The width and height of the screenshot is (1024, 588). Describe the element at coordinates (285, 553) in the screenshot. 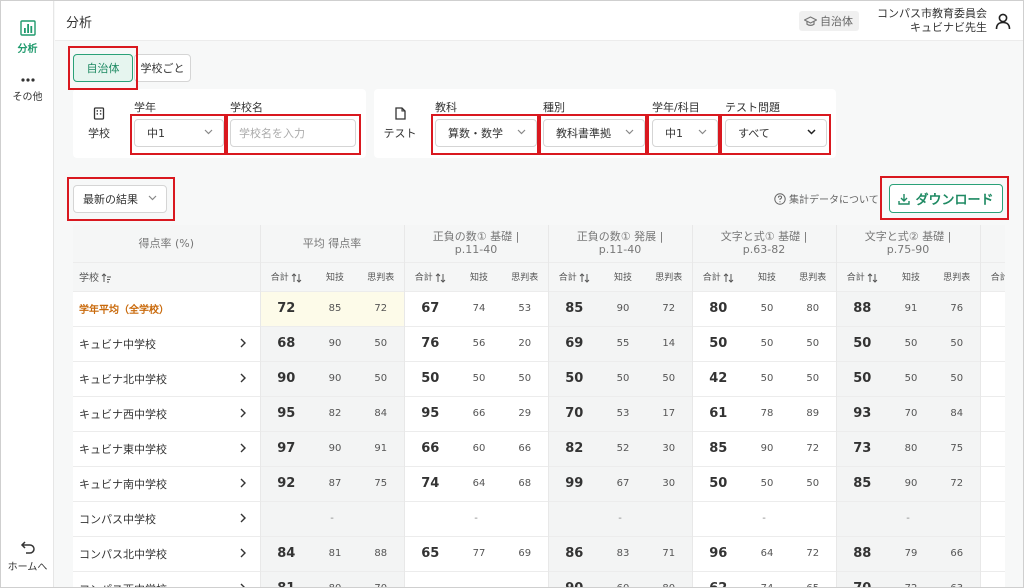

I see `total-score-cell: 84` at that location.